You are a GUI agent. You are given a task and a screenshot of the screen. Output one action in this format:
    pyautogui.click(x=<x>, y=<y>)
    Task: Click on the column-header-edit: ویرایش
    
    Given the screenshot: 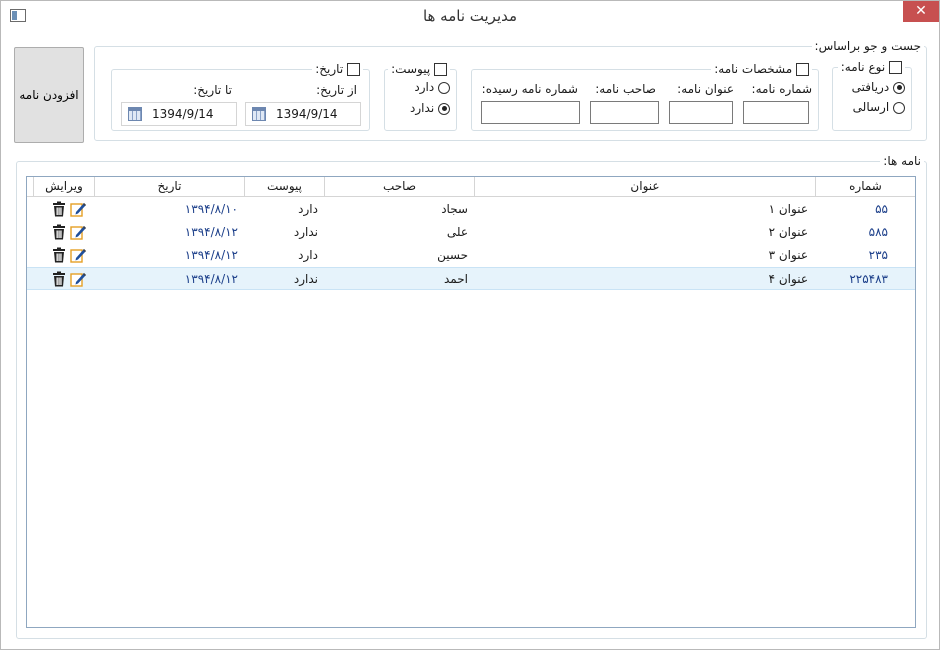 What is the action you would take?
    pyautogui.click(x=63, y=187)
    